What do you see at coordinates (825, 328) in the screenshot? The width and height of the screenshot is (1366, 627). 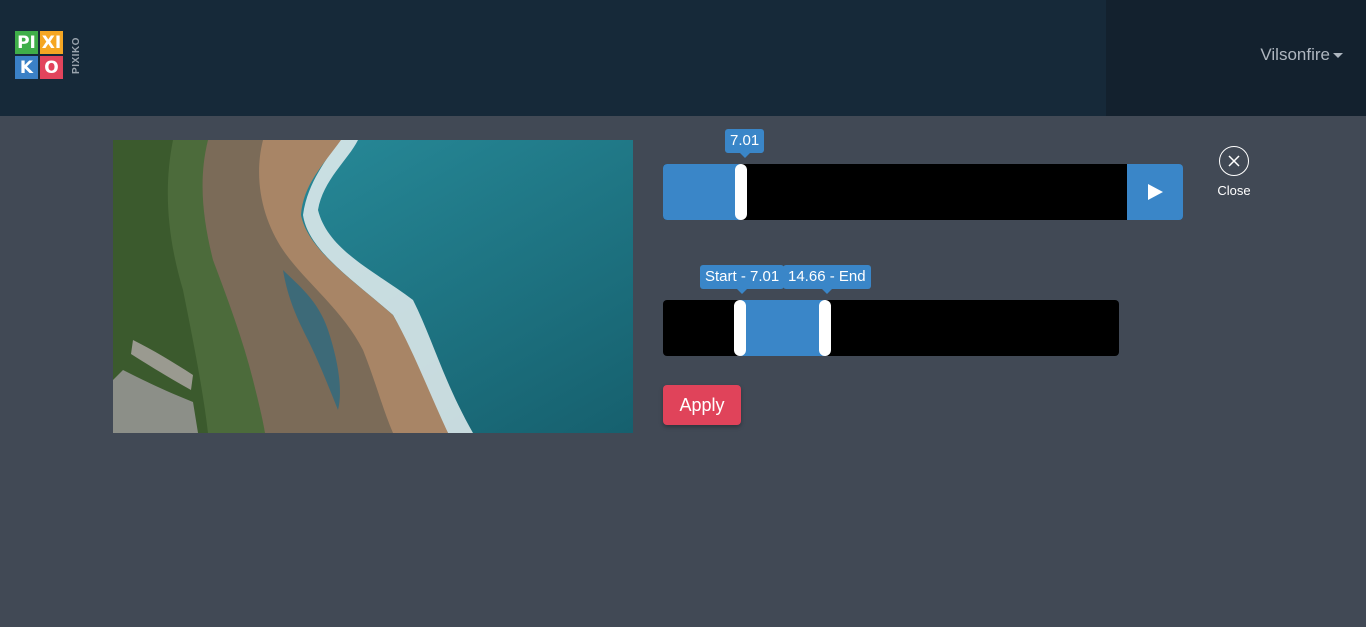 I see `trim-end-handle` at bounding box center [825, 328].